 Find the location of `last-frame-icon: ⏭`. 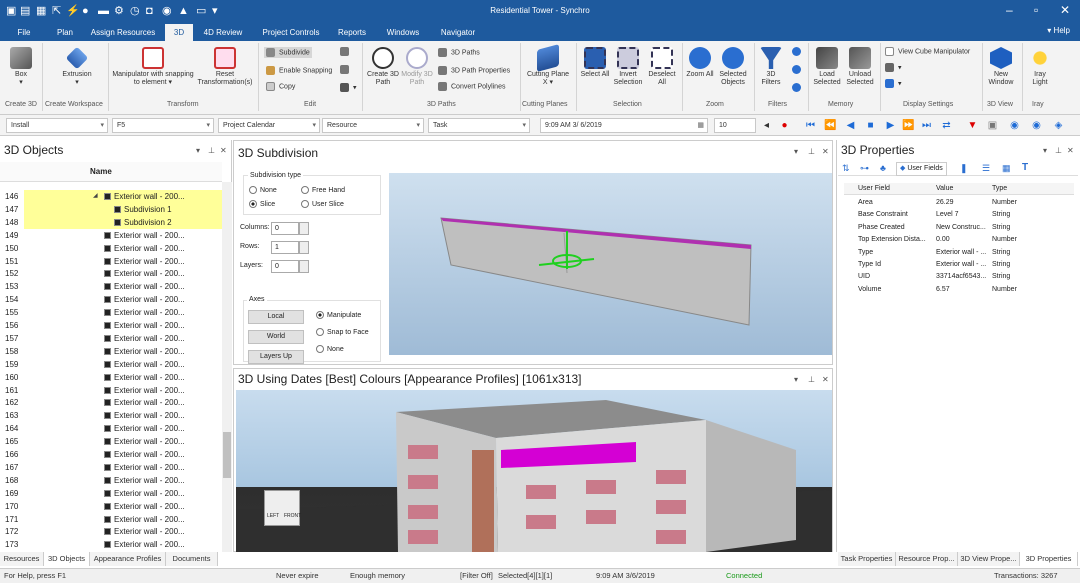

last-frame-icon: ⏭ is located at coordinates (926, 125).